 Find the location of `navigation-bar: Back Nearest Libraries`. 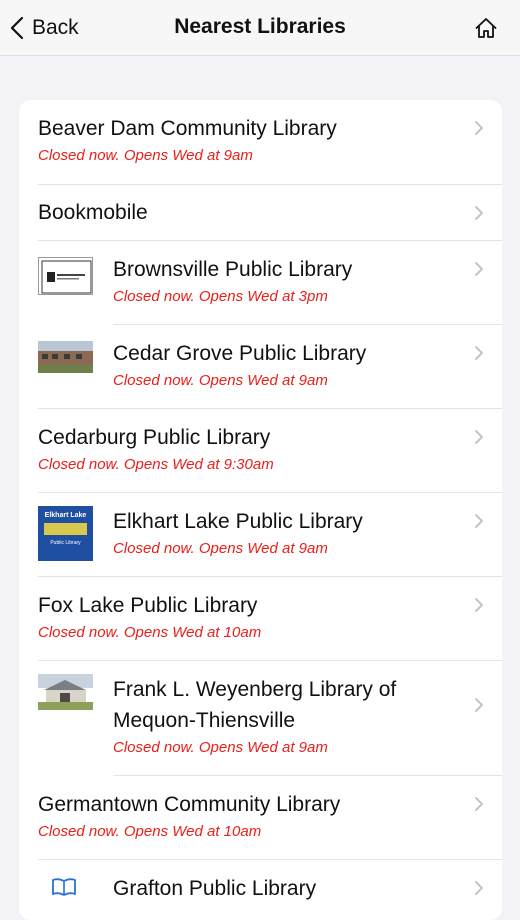

navigation-bar: Back Nearest Libraries is located at coordinates (260, 28).